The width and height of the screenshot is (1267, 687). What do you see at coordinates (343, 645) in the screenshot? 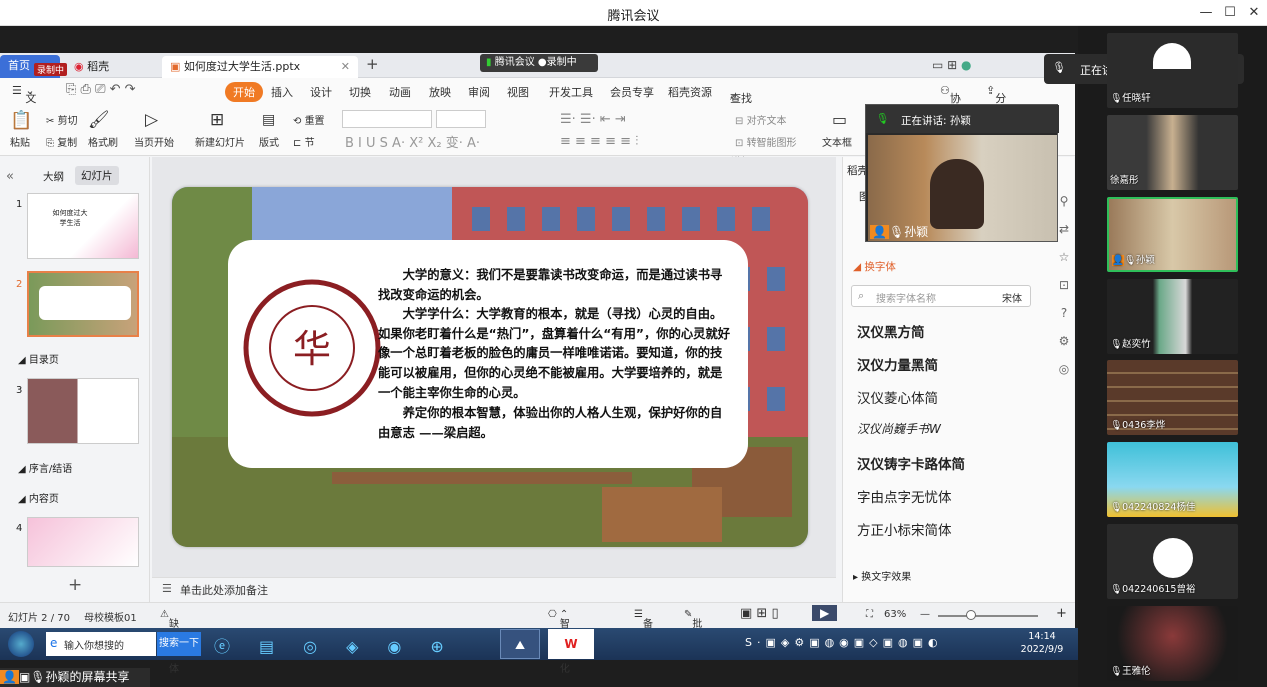
I see `taskbar-app-icons: ⓔ▤◎◈◉⊕` at bounding box center [343, 645].